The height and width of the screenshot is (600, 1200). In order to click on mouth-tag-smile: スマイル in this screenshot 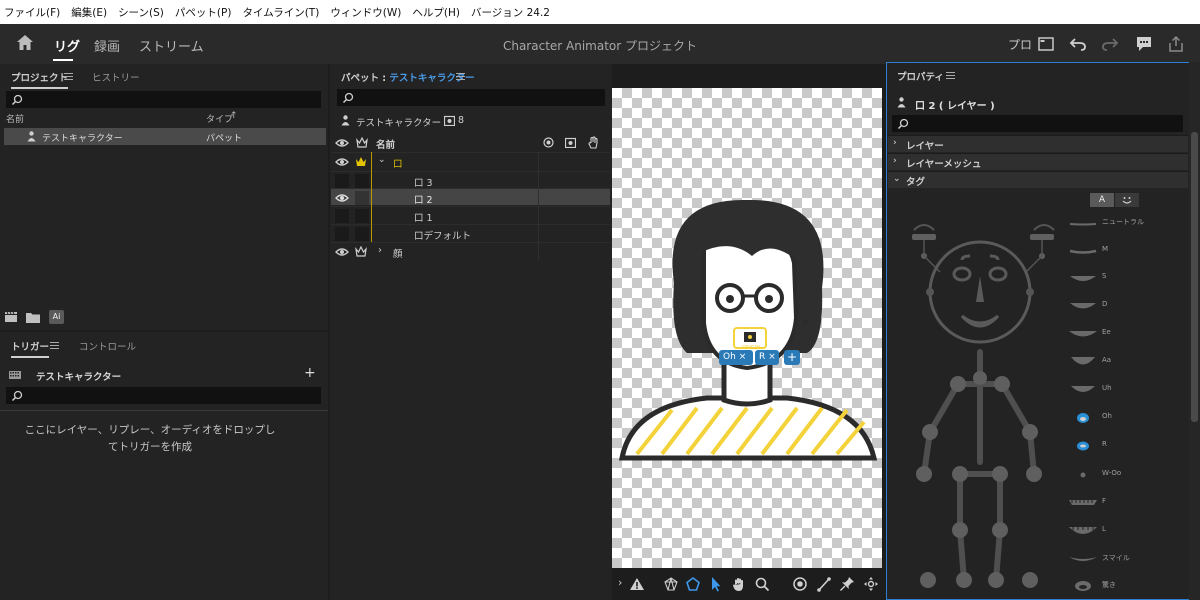, I will do `click(1098, 559)`.